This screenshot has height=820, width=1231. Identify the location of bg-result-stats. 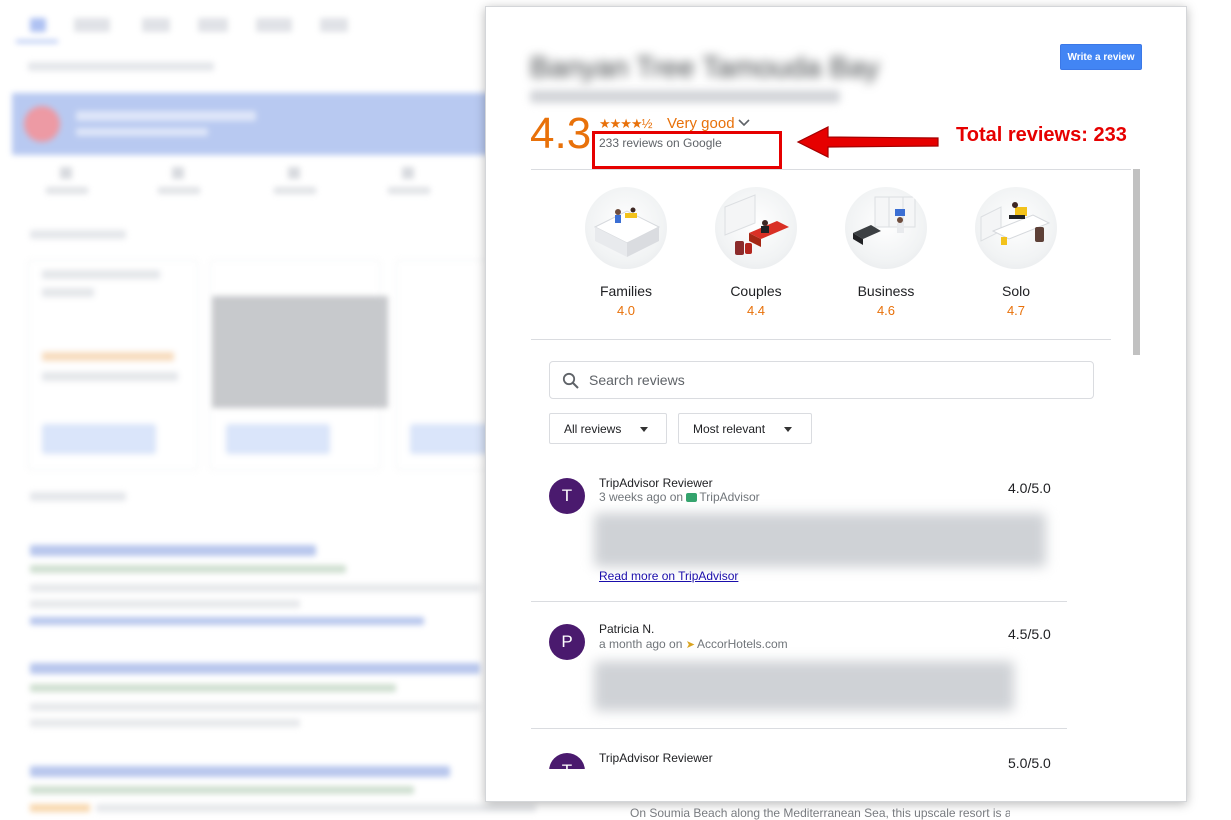
(121, 66).